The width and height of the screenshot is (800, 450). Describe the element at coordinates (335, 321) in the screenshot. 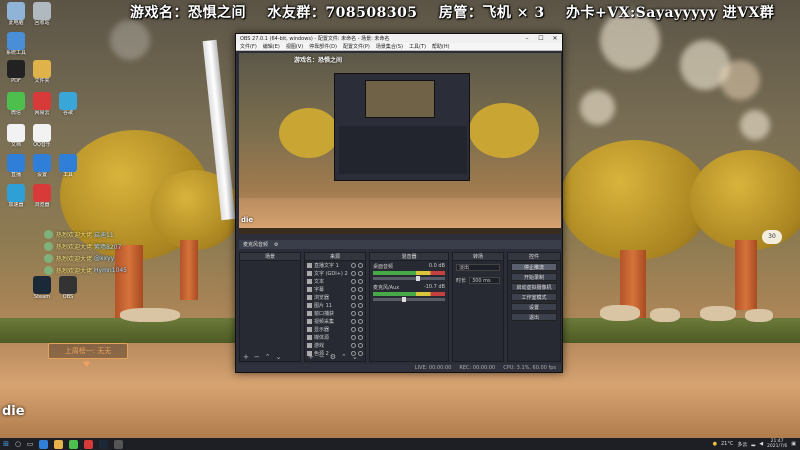

I see `source-item: 视频采集` at that location.